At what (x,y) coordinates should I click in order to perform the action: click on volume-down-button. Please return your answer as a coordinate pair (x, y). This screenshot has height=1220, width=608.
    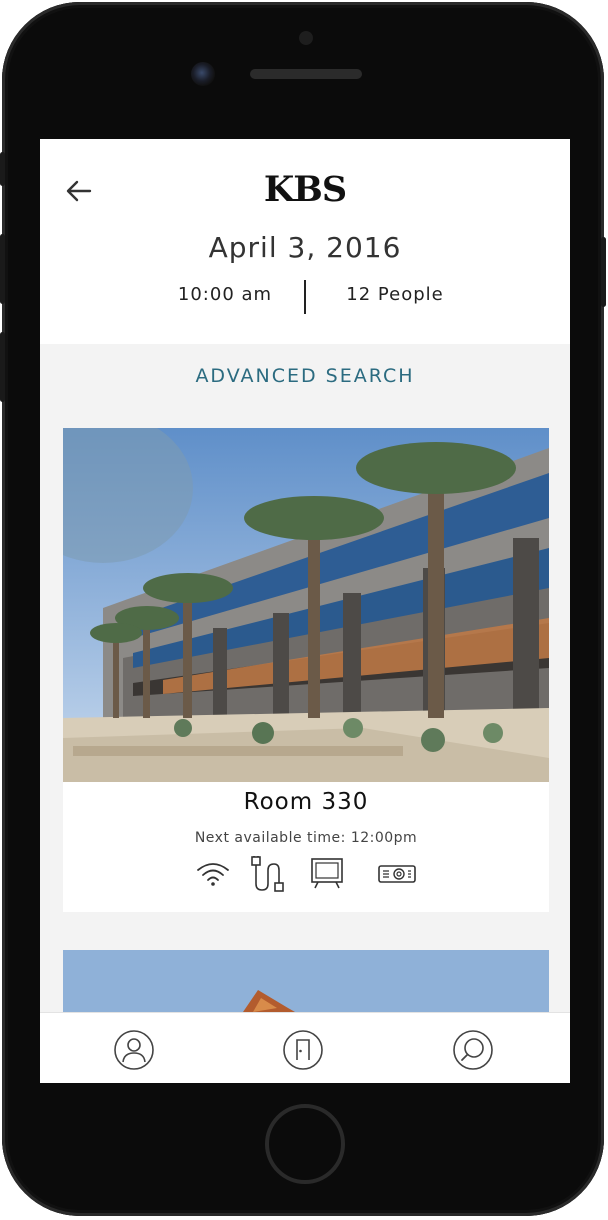
    Looking at the image, I should click on (2, 367).